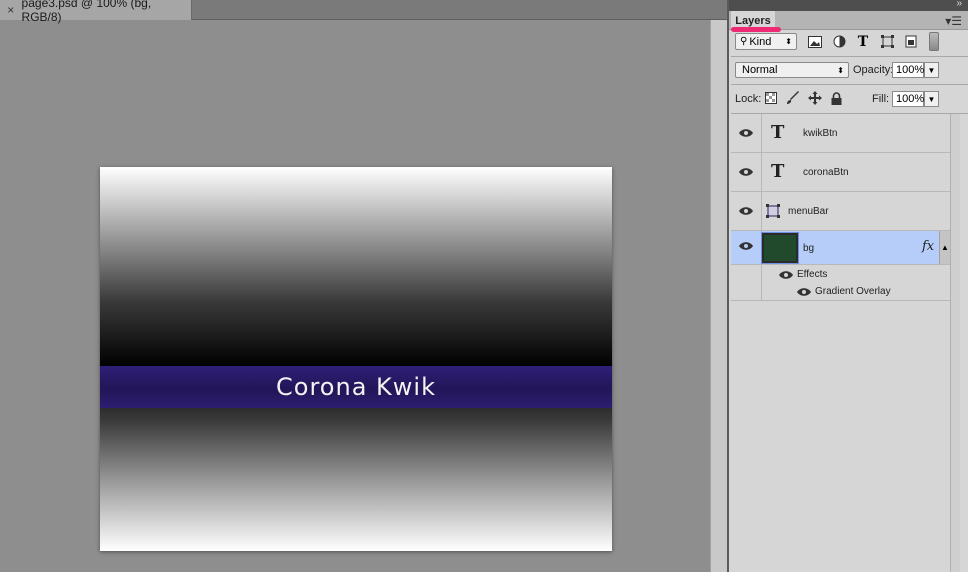 The width and height of the screenshot is (968, 572). What do you see at coordinates (770, 98) in the screenshot?
I see `lock-transparent-pixels-icon` at bounding box center [770, 98].